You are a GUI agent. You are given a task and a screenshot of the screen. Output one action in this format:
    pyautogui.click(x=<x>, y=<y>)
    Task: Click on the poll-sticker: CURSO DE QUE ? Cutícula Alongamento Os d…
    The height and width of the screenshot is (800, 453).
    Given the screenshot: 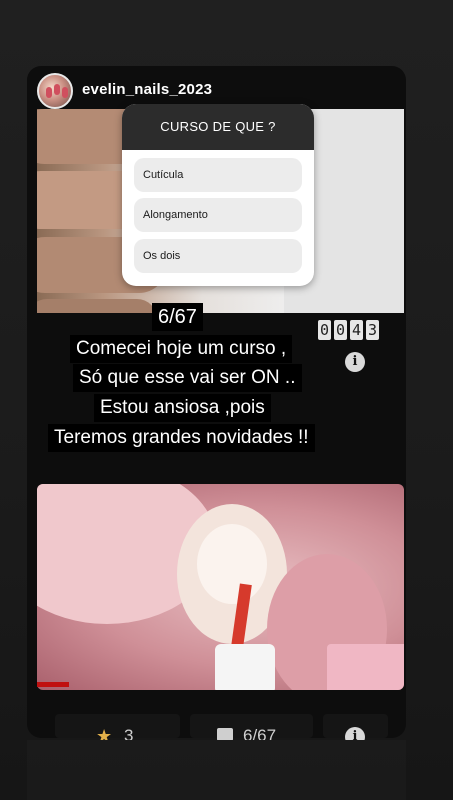 What is the action you would take?
    pyautogui.click(x=218, y=195)
    